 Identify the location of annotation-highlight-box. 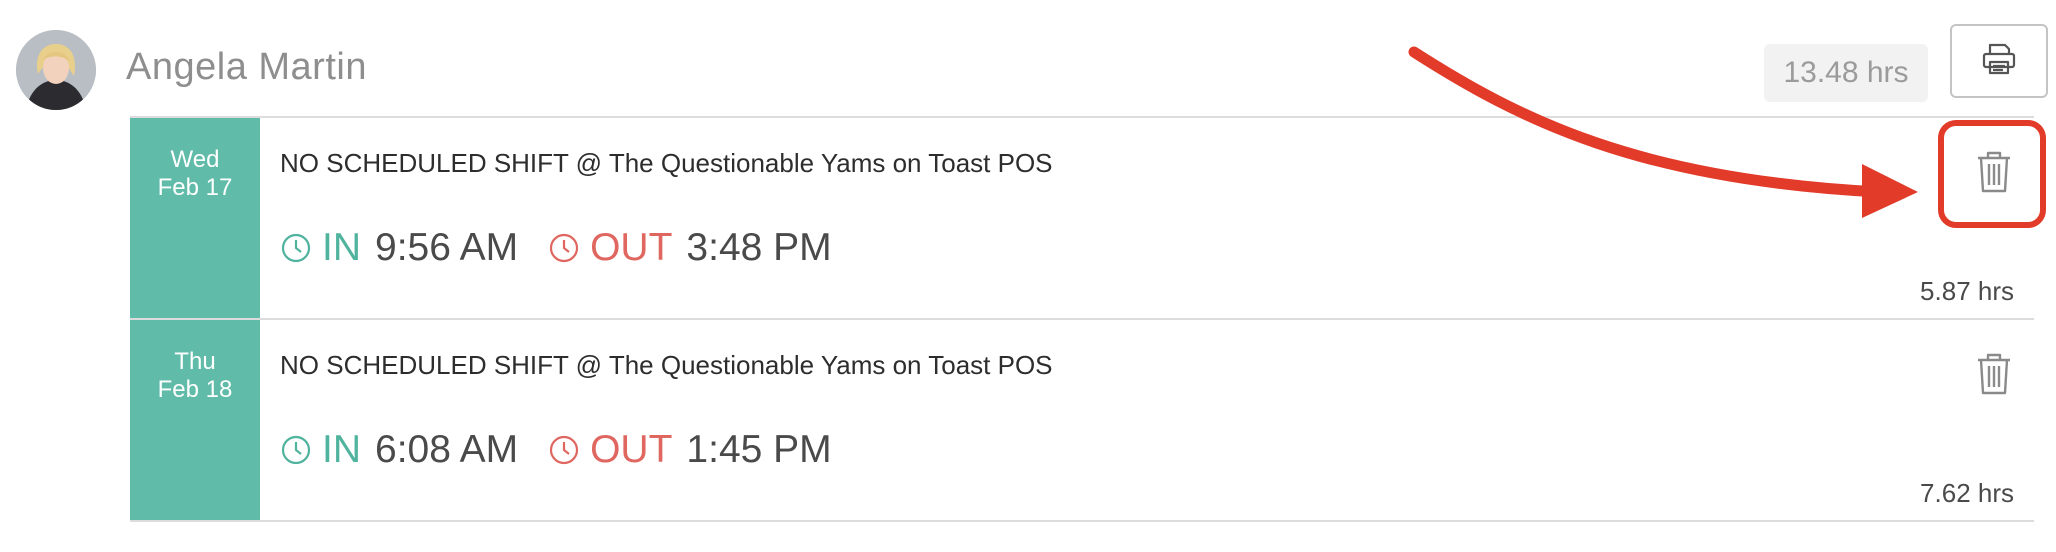
(1992, 174).